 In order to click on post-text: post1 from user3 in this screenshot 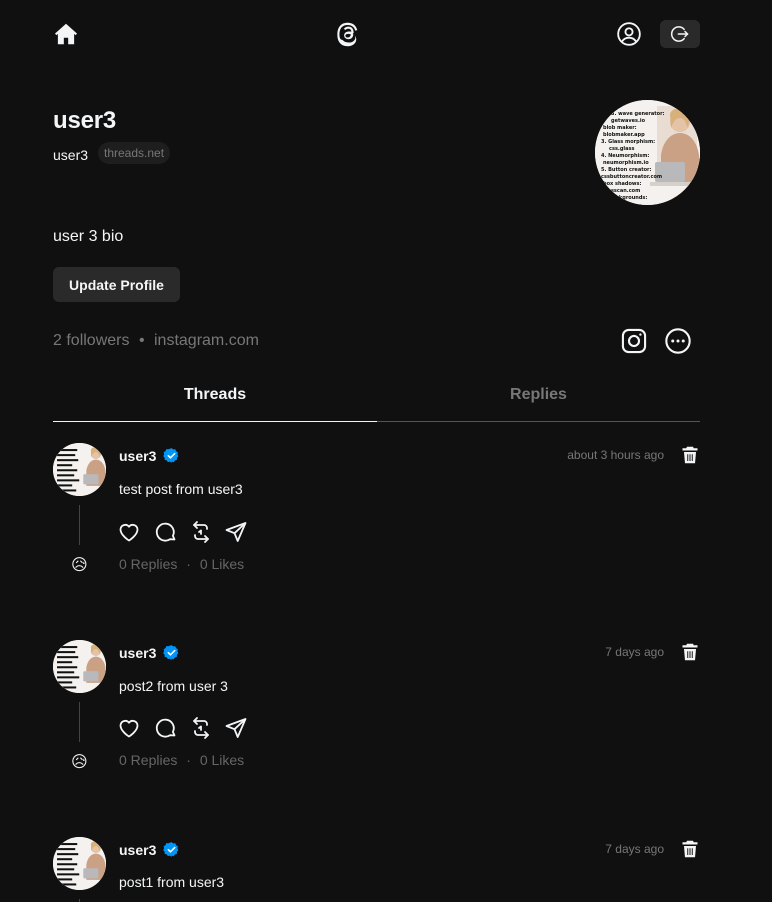, I will do `click(172, 882)`.